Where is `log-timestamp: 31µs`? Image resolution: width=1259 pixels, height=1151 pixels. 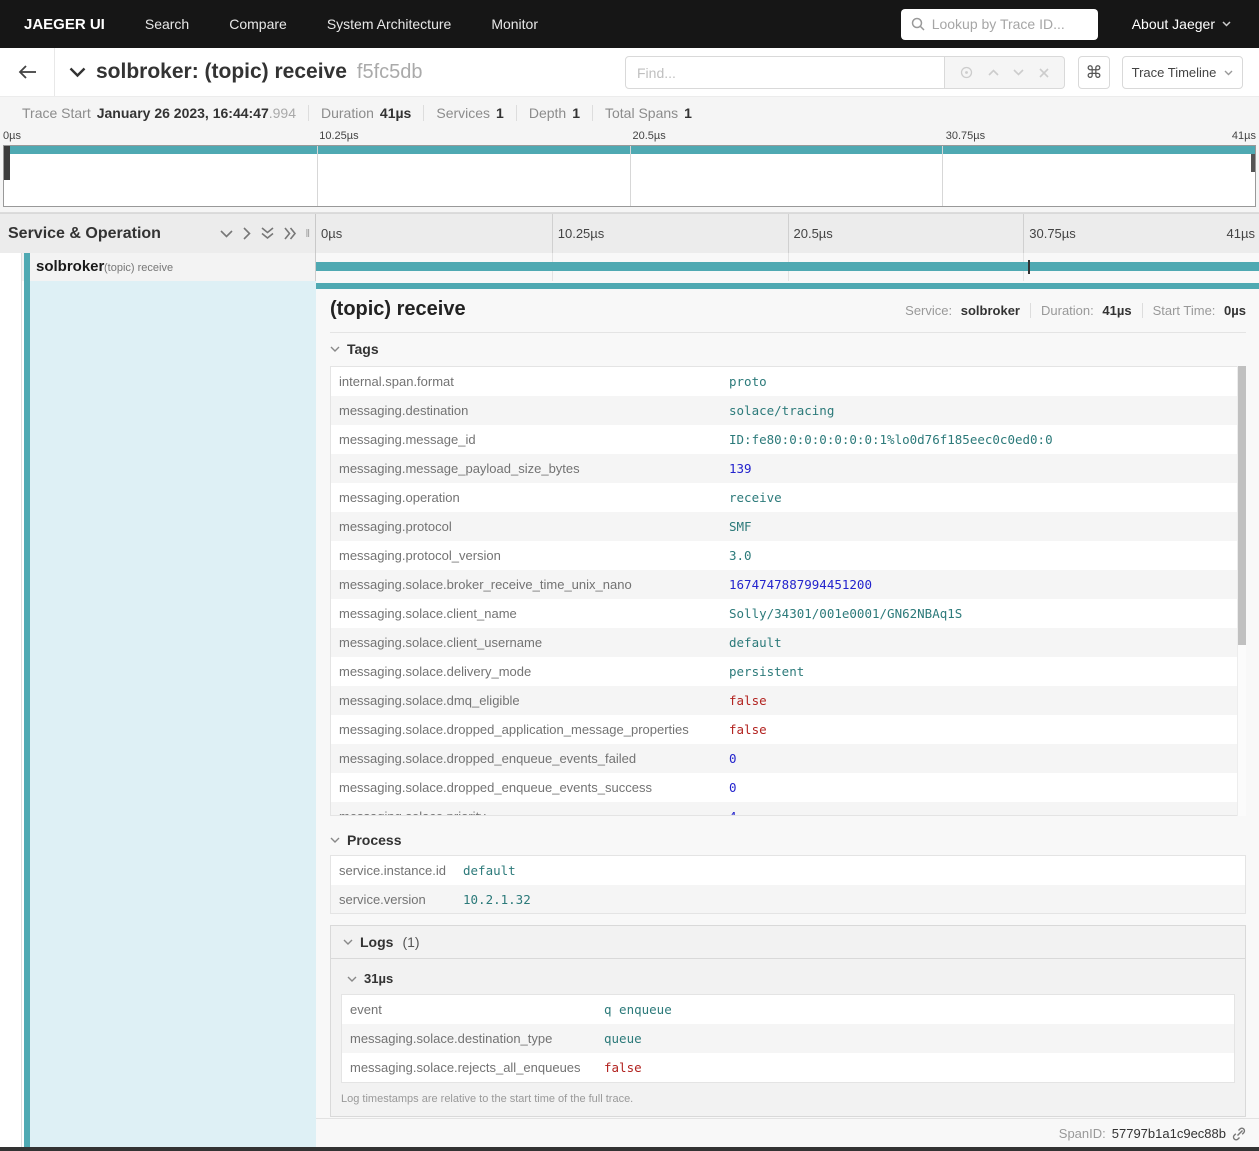
log-timestamp: 31µs is located at coordinates (379, 978).